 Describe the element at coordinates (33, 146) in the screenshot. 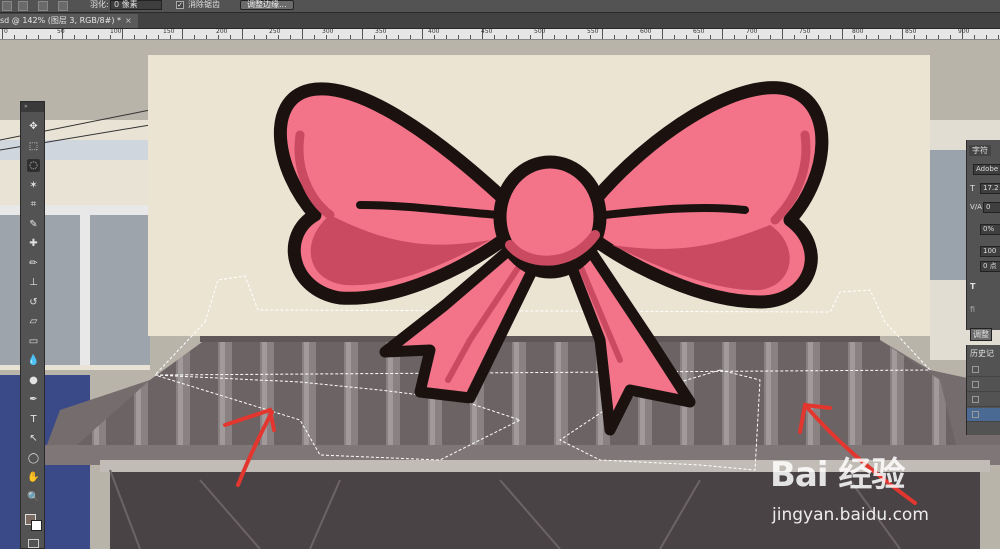

I see `marquee-icon: ⬚` at that location.